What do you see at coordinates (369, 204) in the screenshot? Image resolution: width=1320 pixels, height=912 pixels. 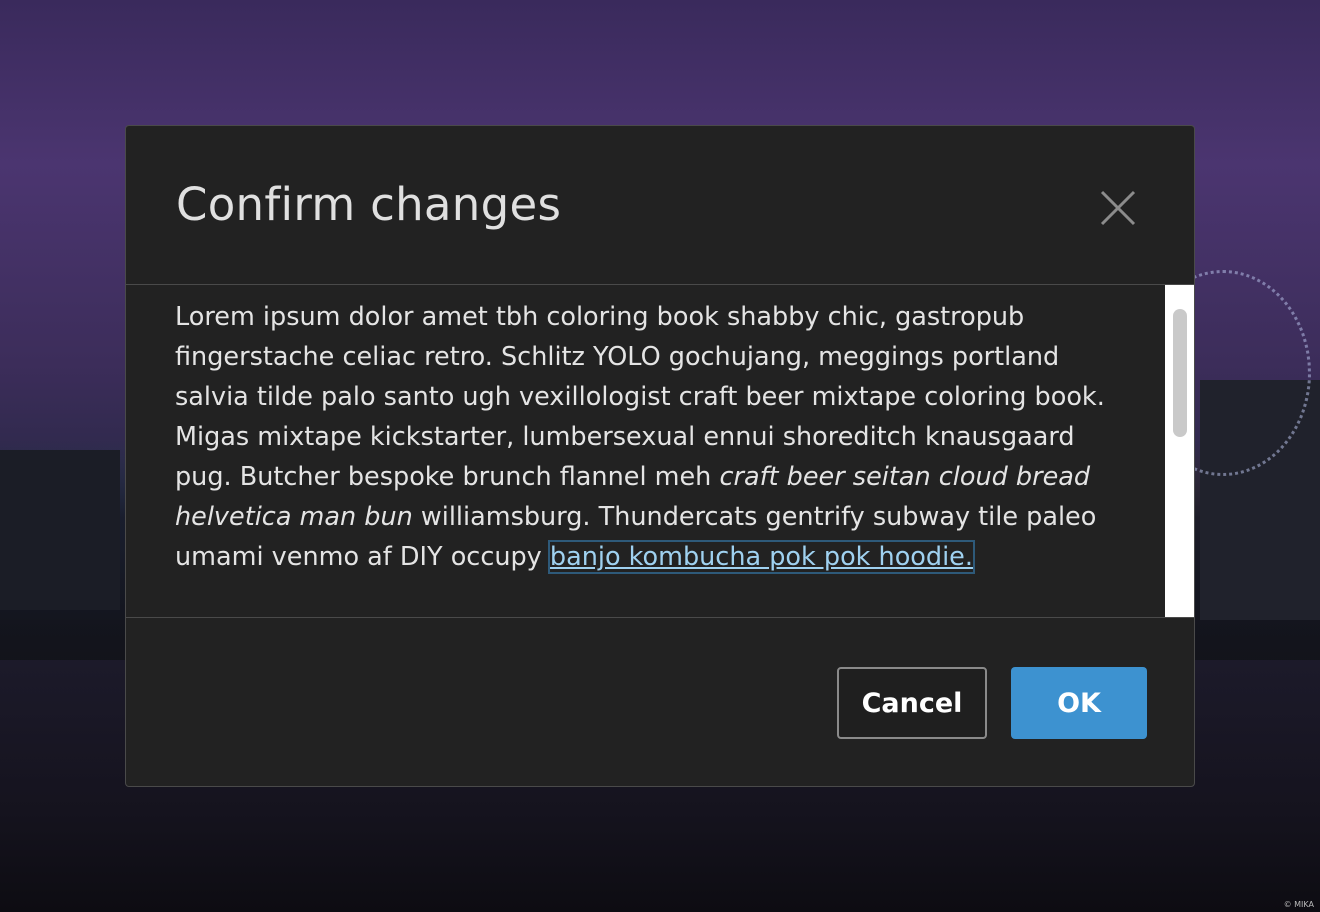 I see `dialog-title: Confirm changes` at bounding box center [369, 204].